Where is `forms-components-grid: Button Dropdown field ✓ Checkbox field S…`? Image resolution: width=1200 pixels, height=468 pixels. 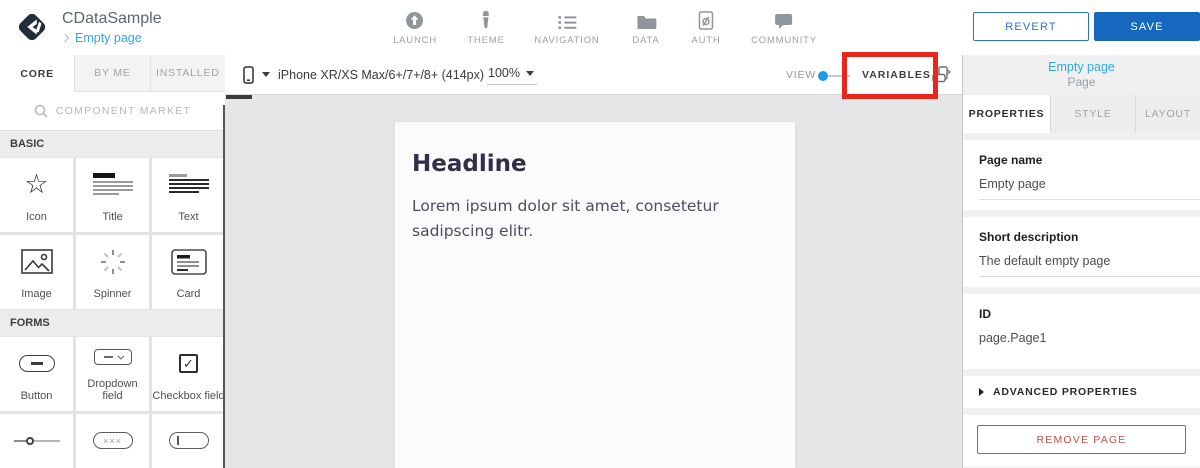 forms-components-grid: Button Dropdown field ✓ Checkbox field S… is located at coordinates (112, 402).